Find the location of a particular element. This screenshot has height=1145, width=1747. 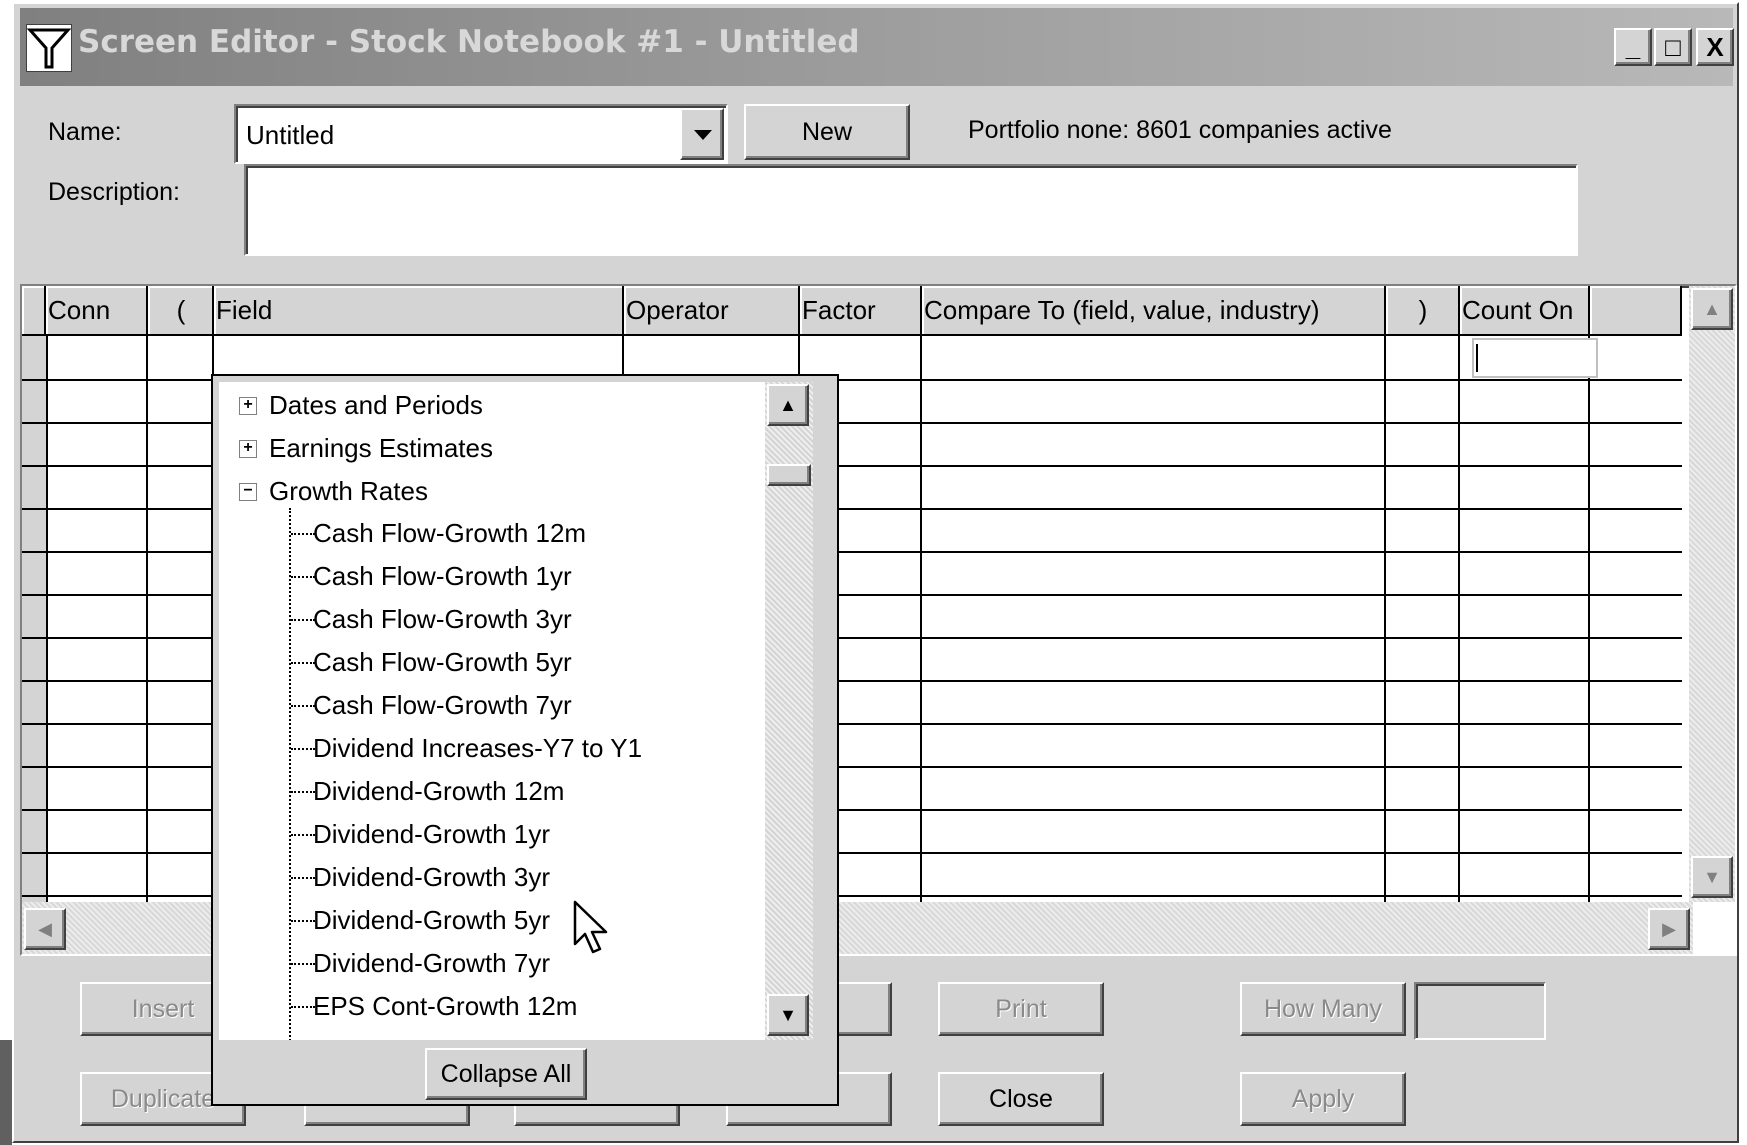

column-count-on: Count On is located at coordinates (1525, 310).